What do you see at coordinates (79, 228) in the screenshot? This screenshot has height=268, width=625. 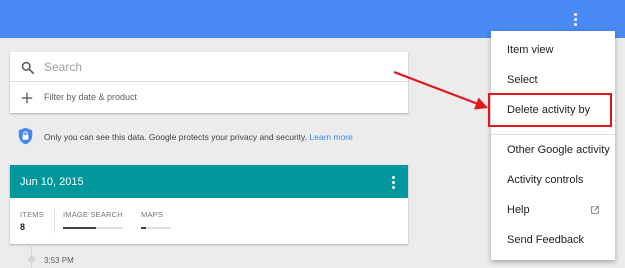 I see `image-search-bar-fill` at bounding box center [79, 228].